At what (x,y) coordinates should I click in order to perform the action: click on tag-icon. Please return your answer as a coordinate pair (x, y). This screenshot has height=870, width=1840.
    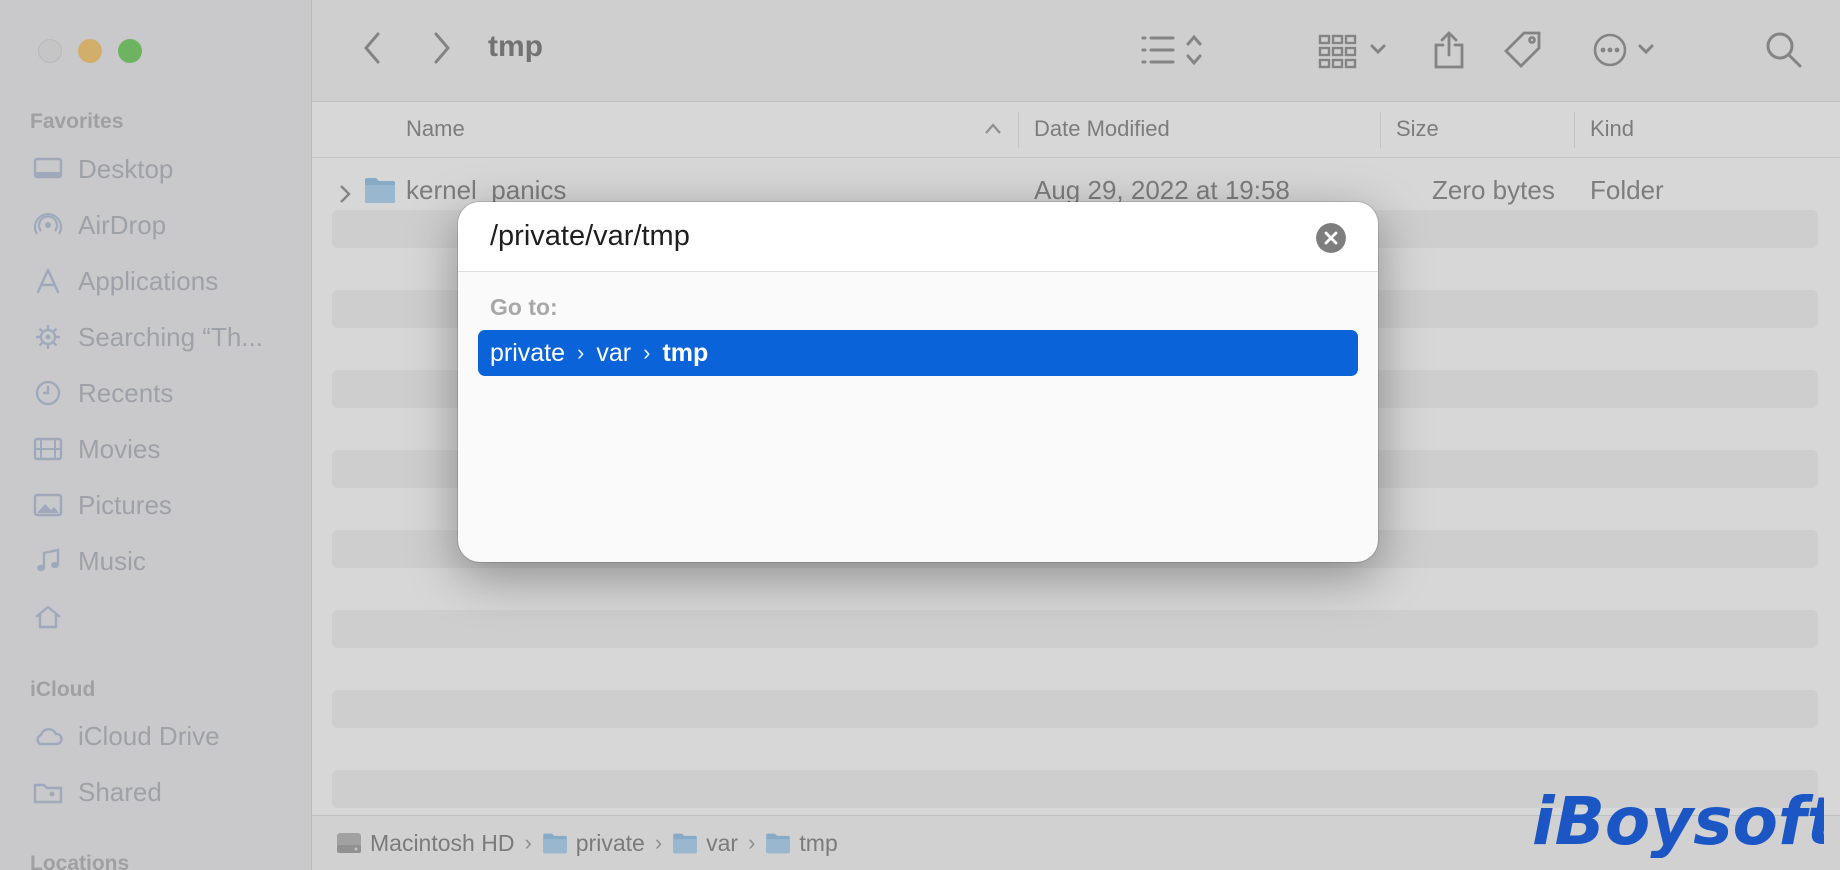
    Looking at the image, I should click on (1523, 50).